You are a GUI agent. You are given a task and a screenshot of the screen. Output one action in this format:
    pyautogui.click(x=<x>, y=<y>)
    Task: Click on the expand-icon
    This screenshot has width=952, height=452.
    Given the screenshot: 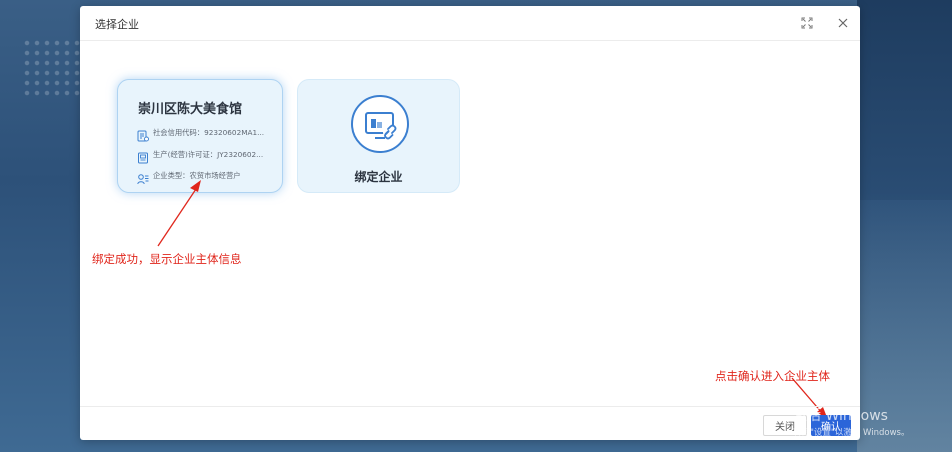 What is the action you would take?
    pyautogui.click(x=807, y=23)
    